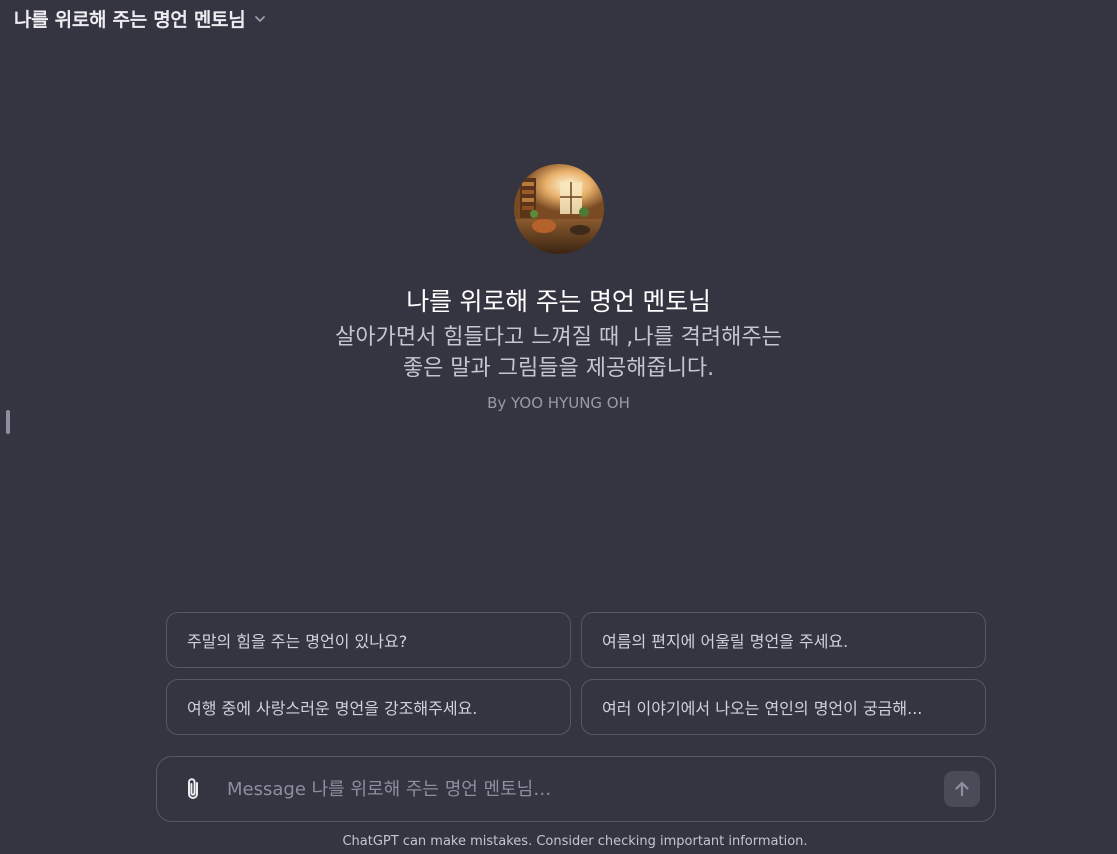 Image resolution: width=1117 pixels, height=854 pixels. What do you see at coordinates (558, 301) in the screenshot?
I see `gpt-name: 나를 위로해 주는 명언 멘토님` at bounding box center [558, 301].